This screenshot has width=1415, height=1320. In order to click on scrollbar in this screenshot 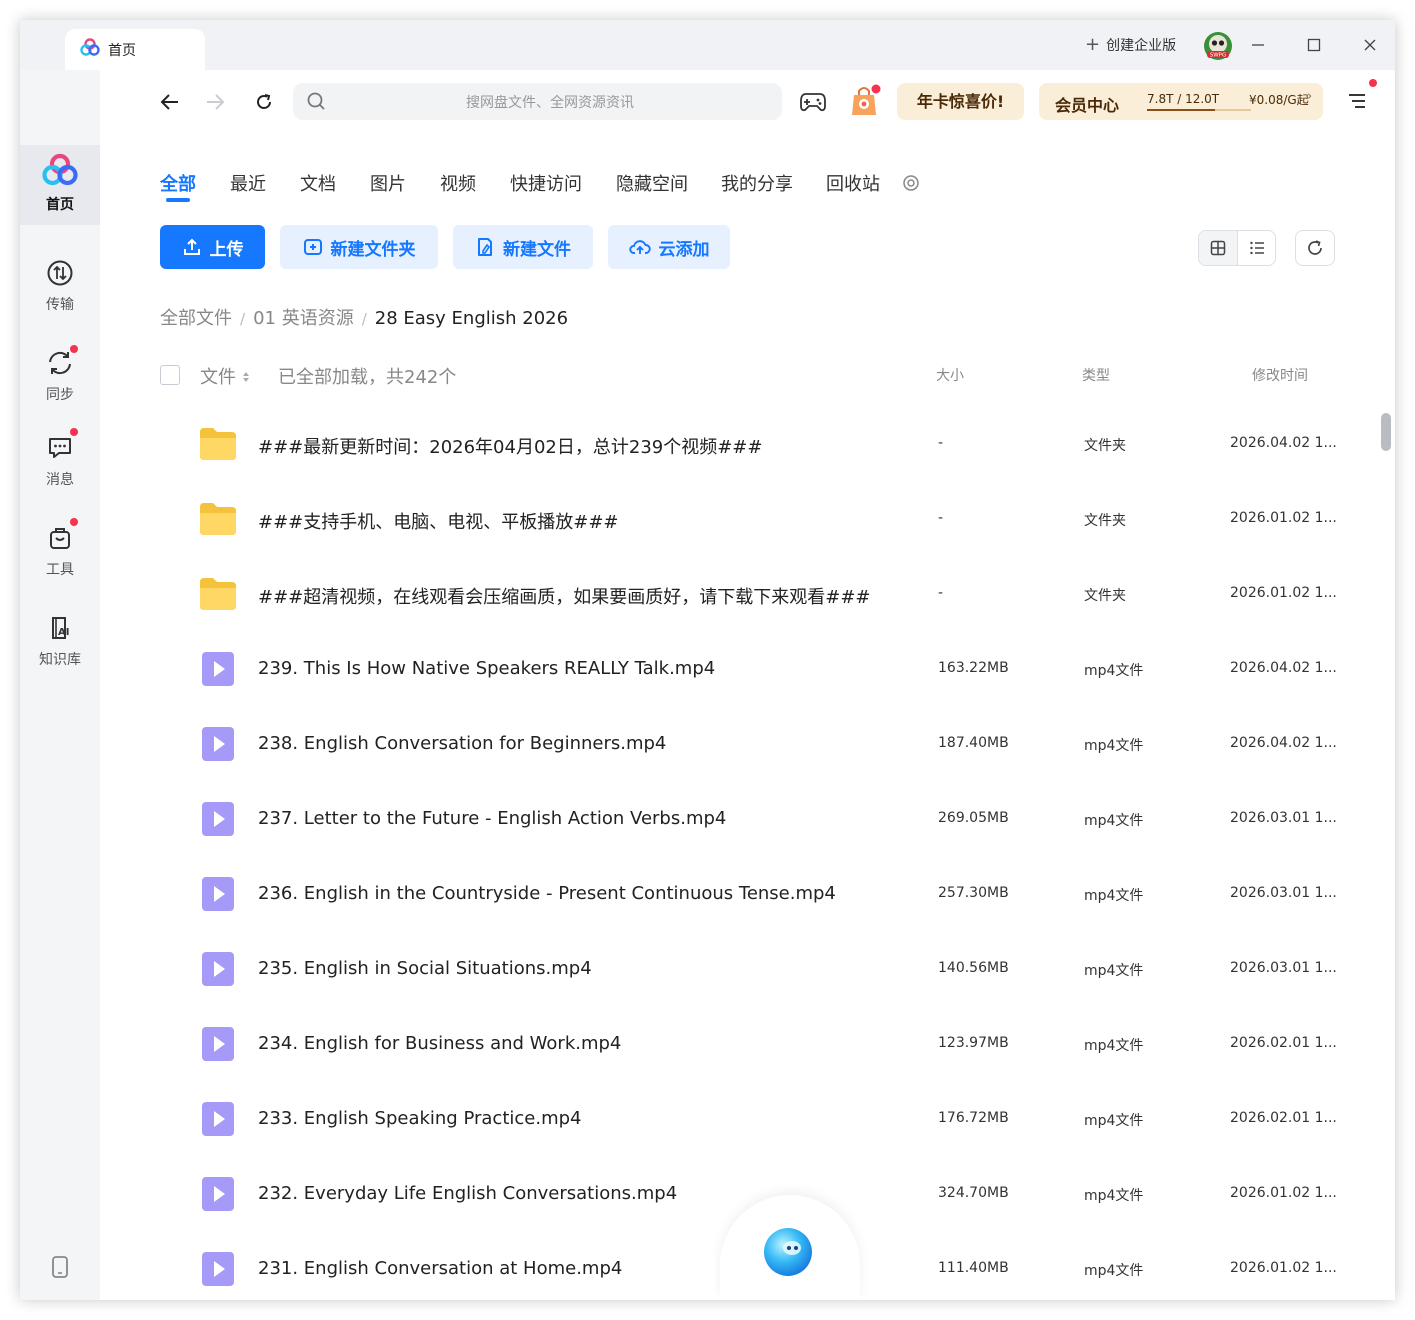, I will do `click(1386, 432)`.